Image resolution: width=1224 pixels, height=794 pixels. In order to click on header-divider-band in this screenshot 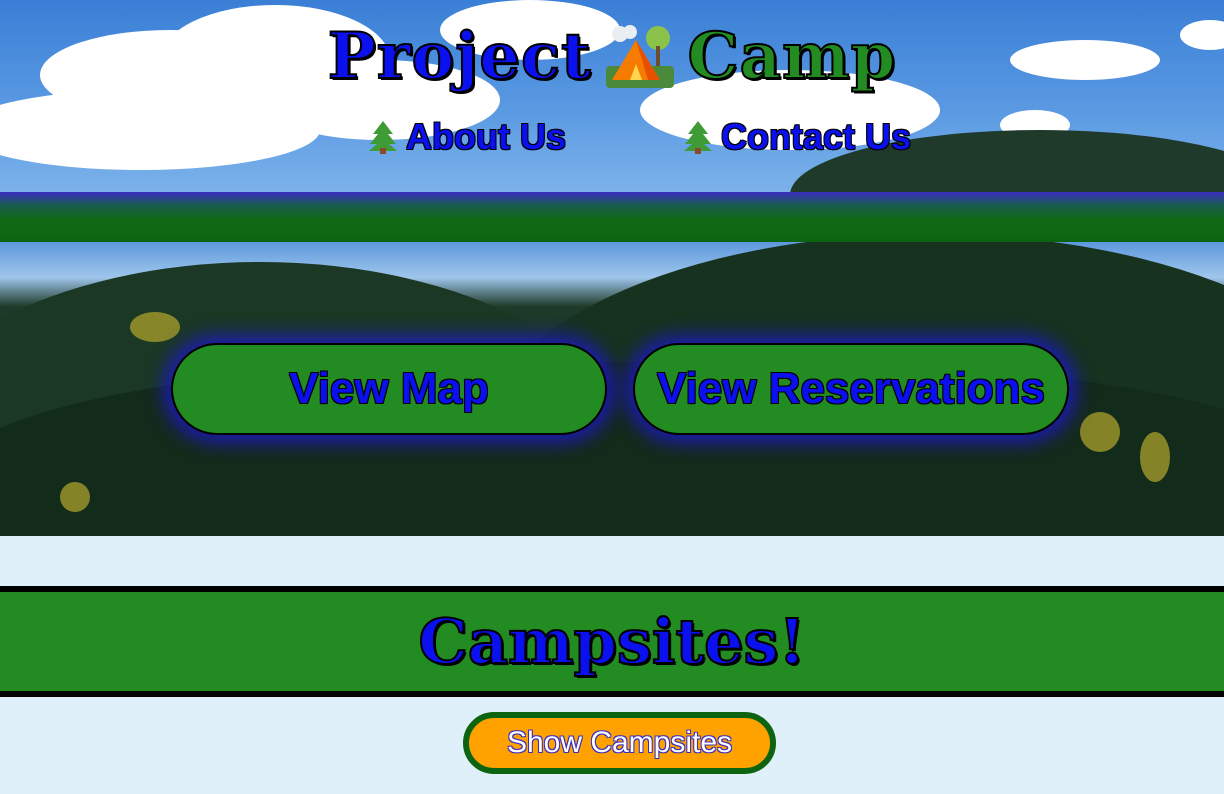, I will do `click(612, 217)`.